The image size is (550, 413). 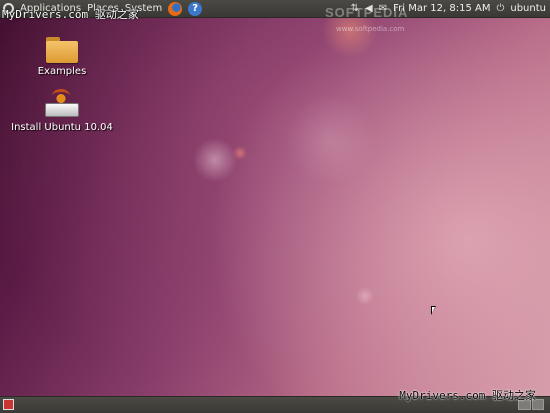 What do you see at coordinates (70, 14) in the screenshot?
I see `watermark-top-left: MyDrivers.com 驱动之家` at bounding box center [70, 14].